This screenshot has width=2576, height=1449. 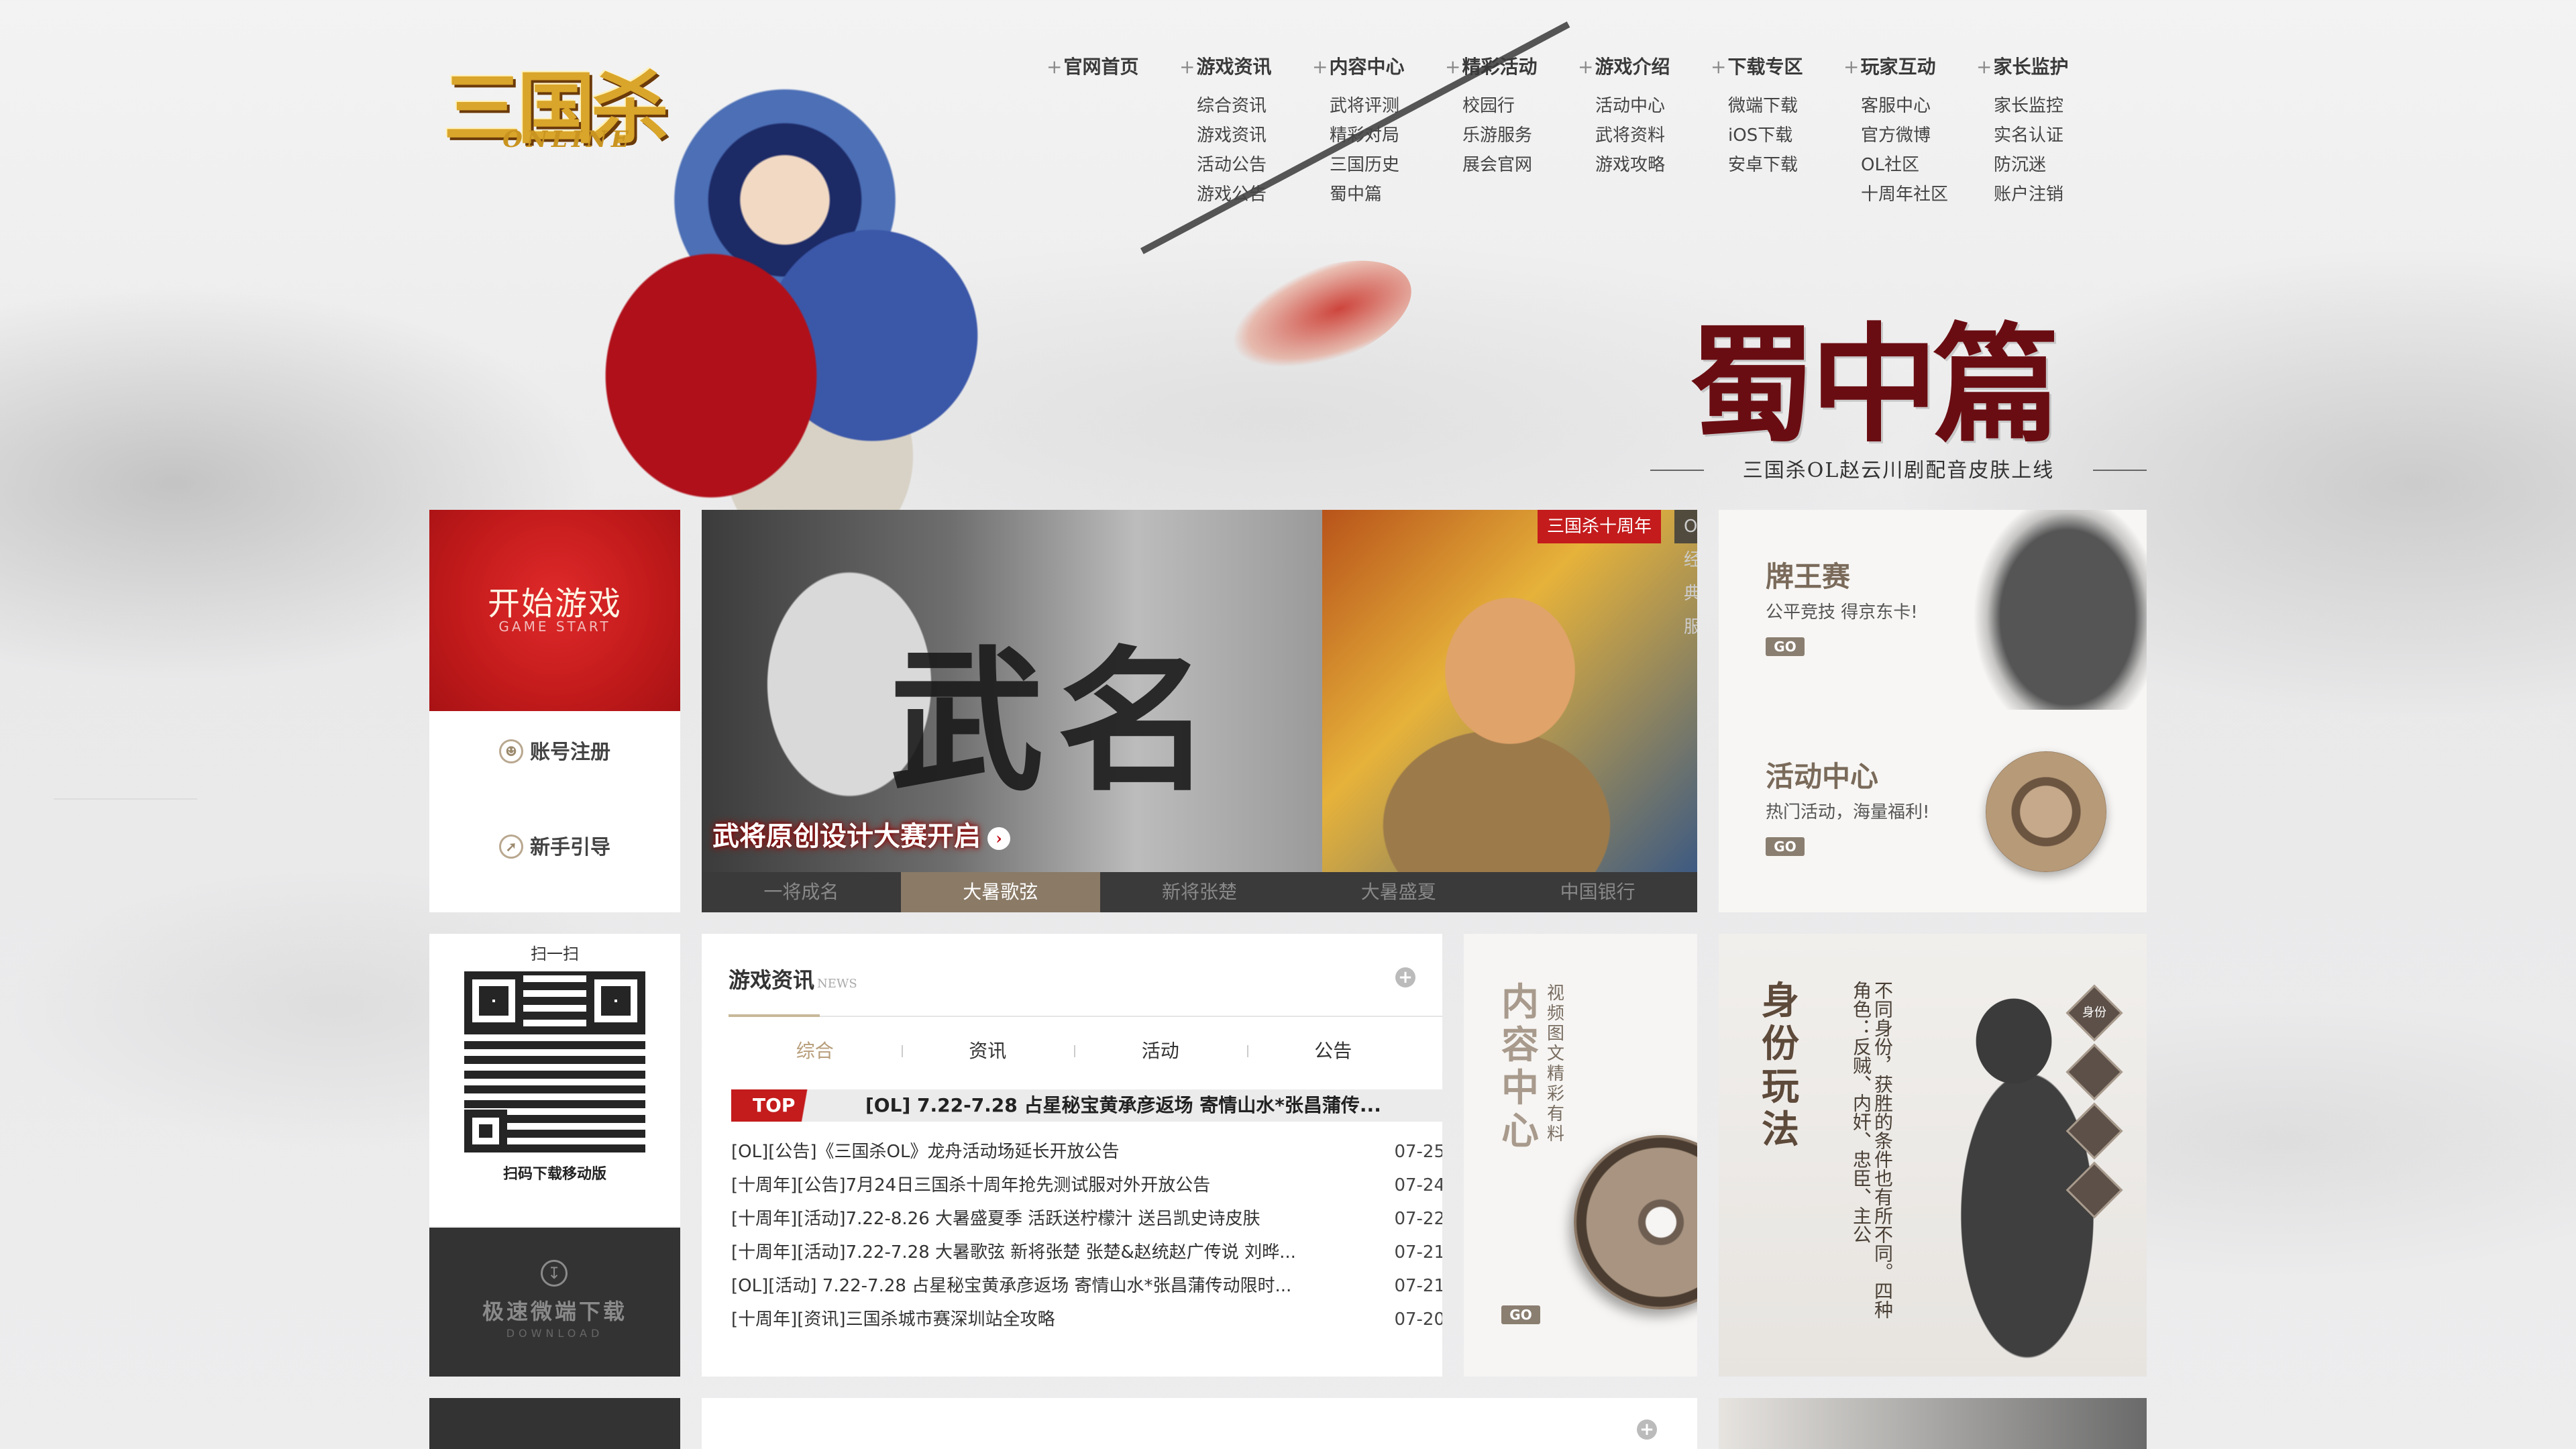 I want to click on nav-head-download: +下载专区, so click(x=1777, y=67).